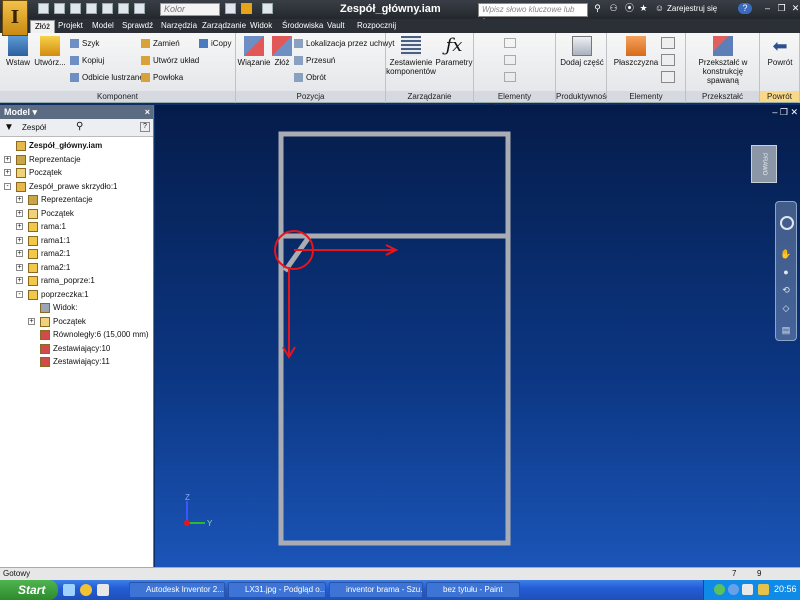  I want to click on kopiuj-button: Kopiuj, so click(87, 61).